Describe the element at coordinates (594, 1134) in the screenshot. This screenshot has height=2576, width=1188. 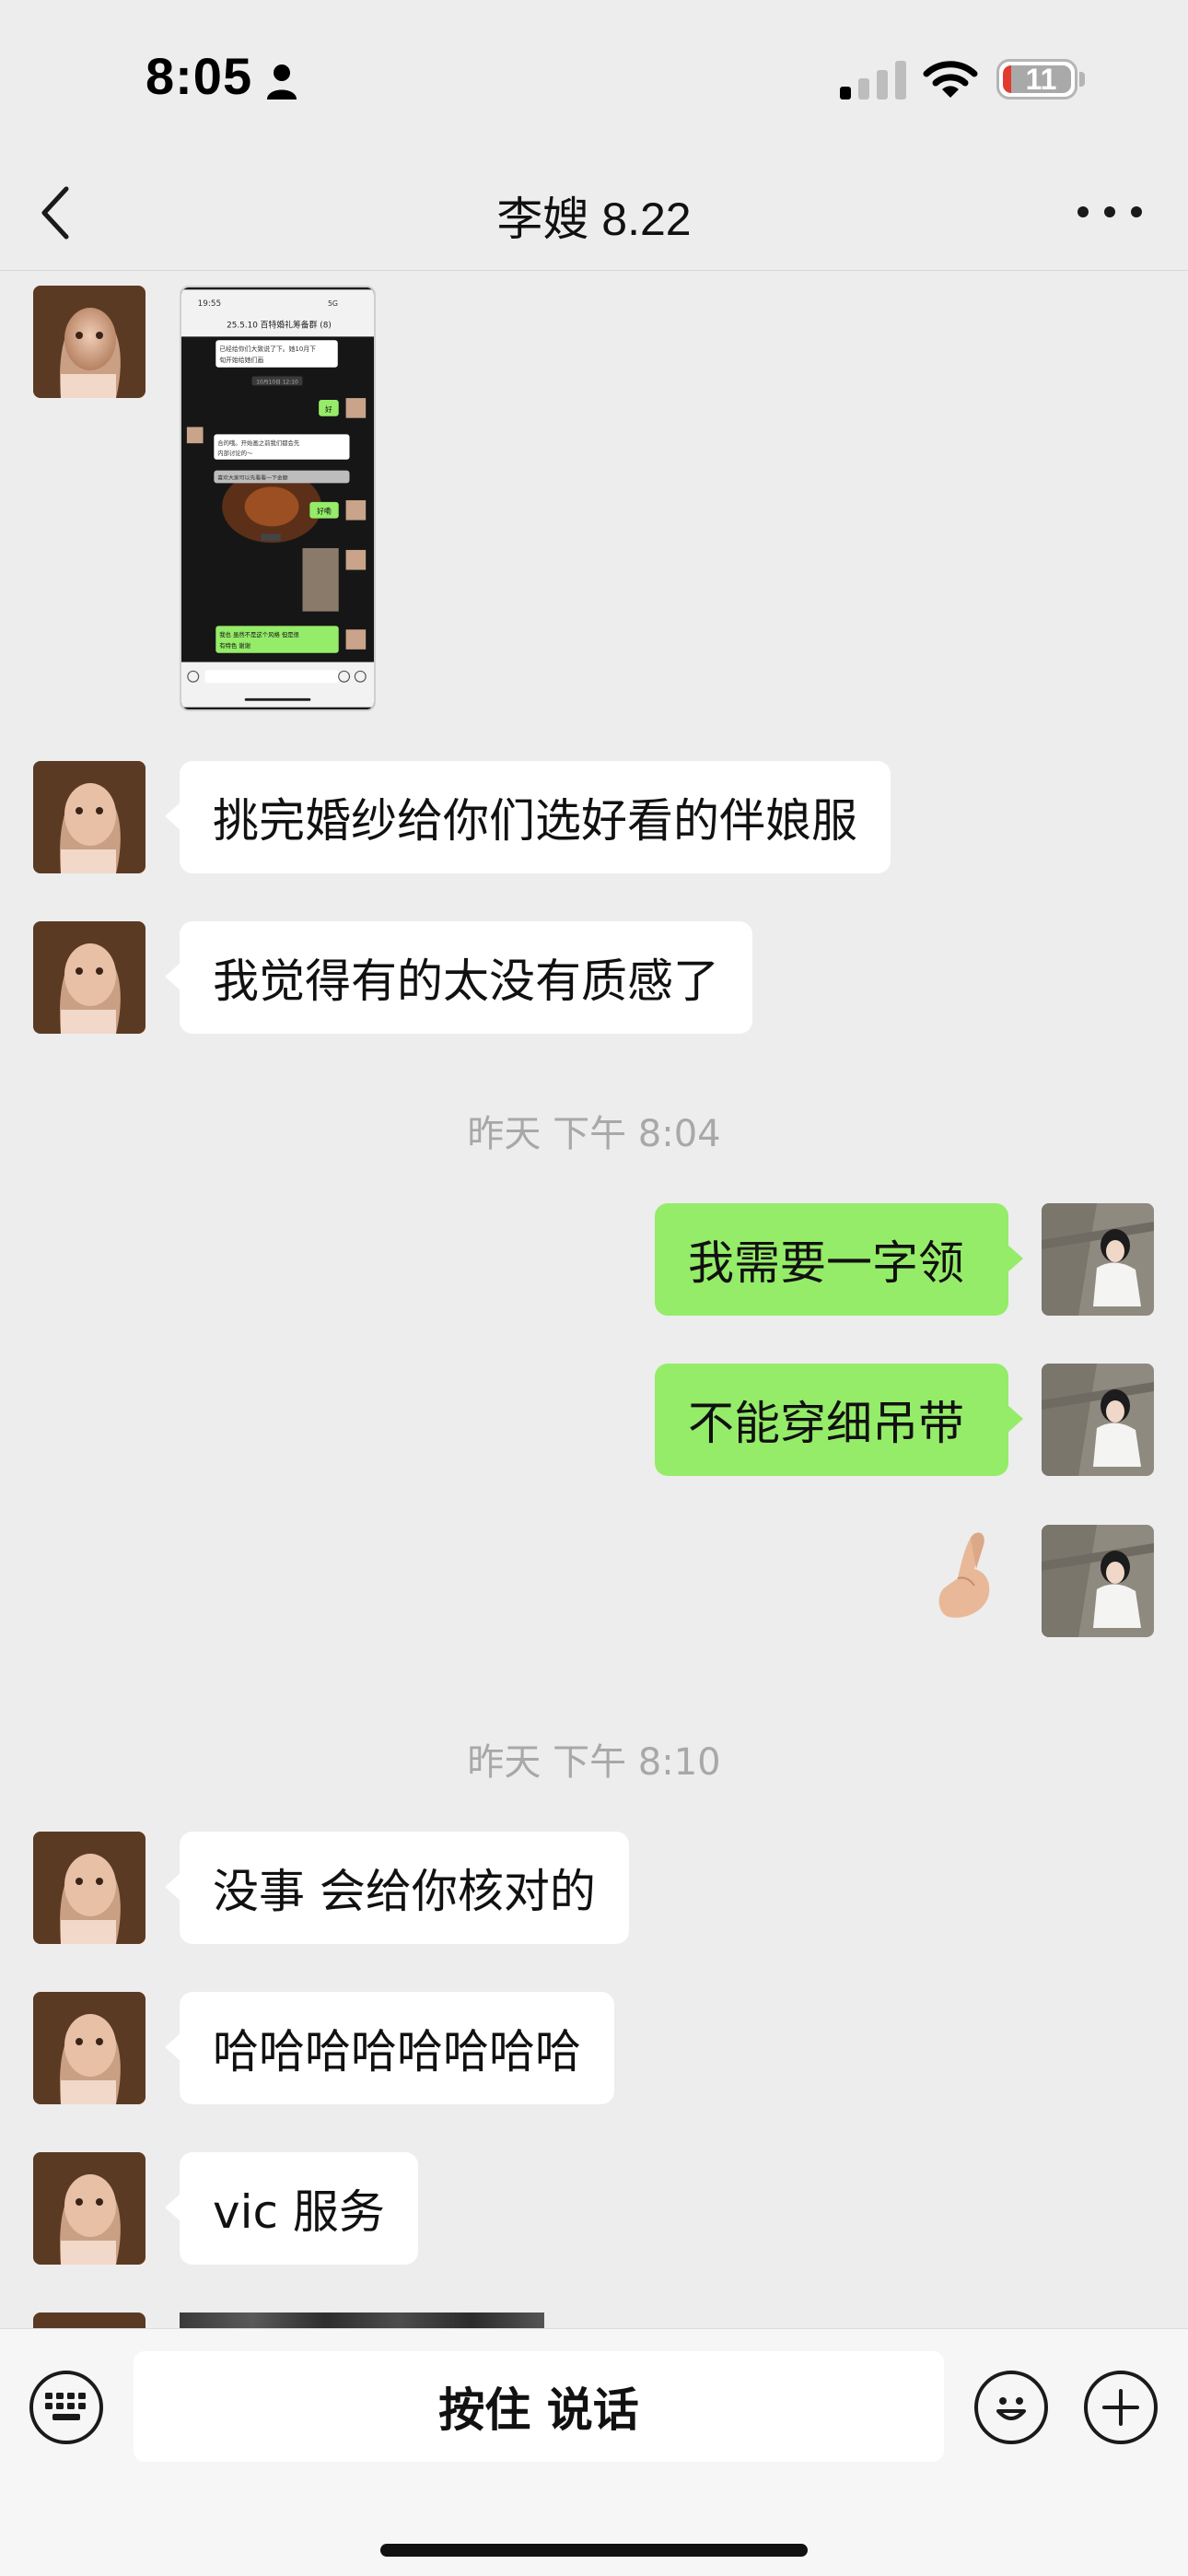
I see `timestamp: 昨天 下午 8:04` at that location.